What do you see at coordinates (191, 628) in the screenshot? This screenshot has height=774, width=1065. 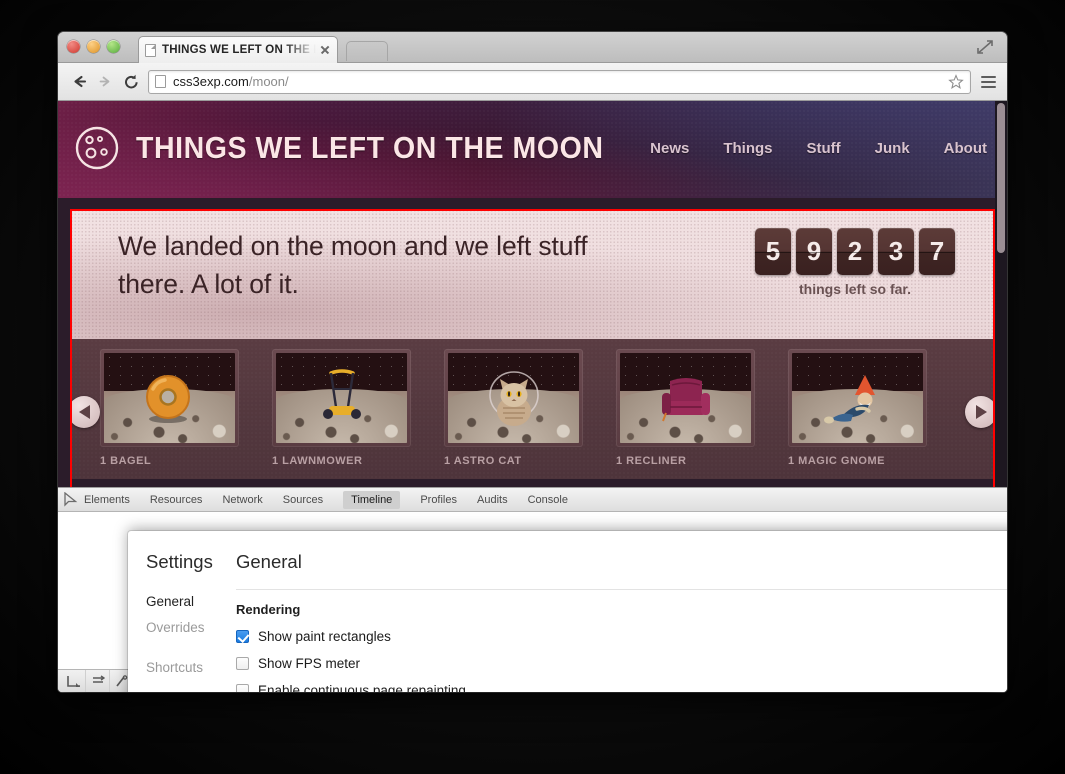 I see `sidebar-item-overrides: Overrides` at bounding box center [191, 628].